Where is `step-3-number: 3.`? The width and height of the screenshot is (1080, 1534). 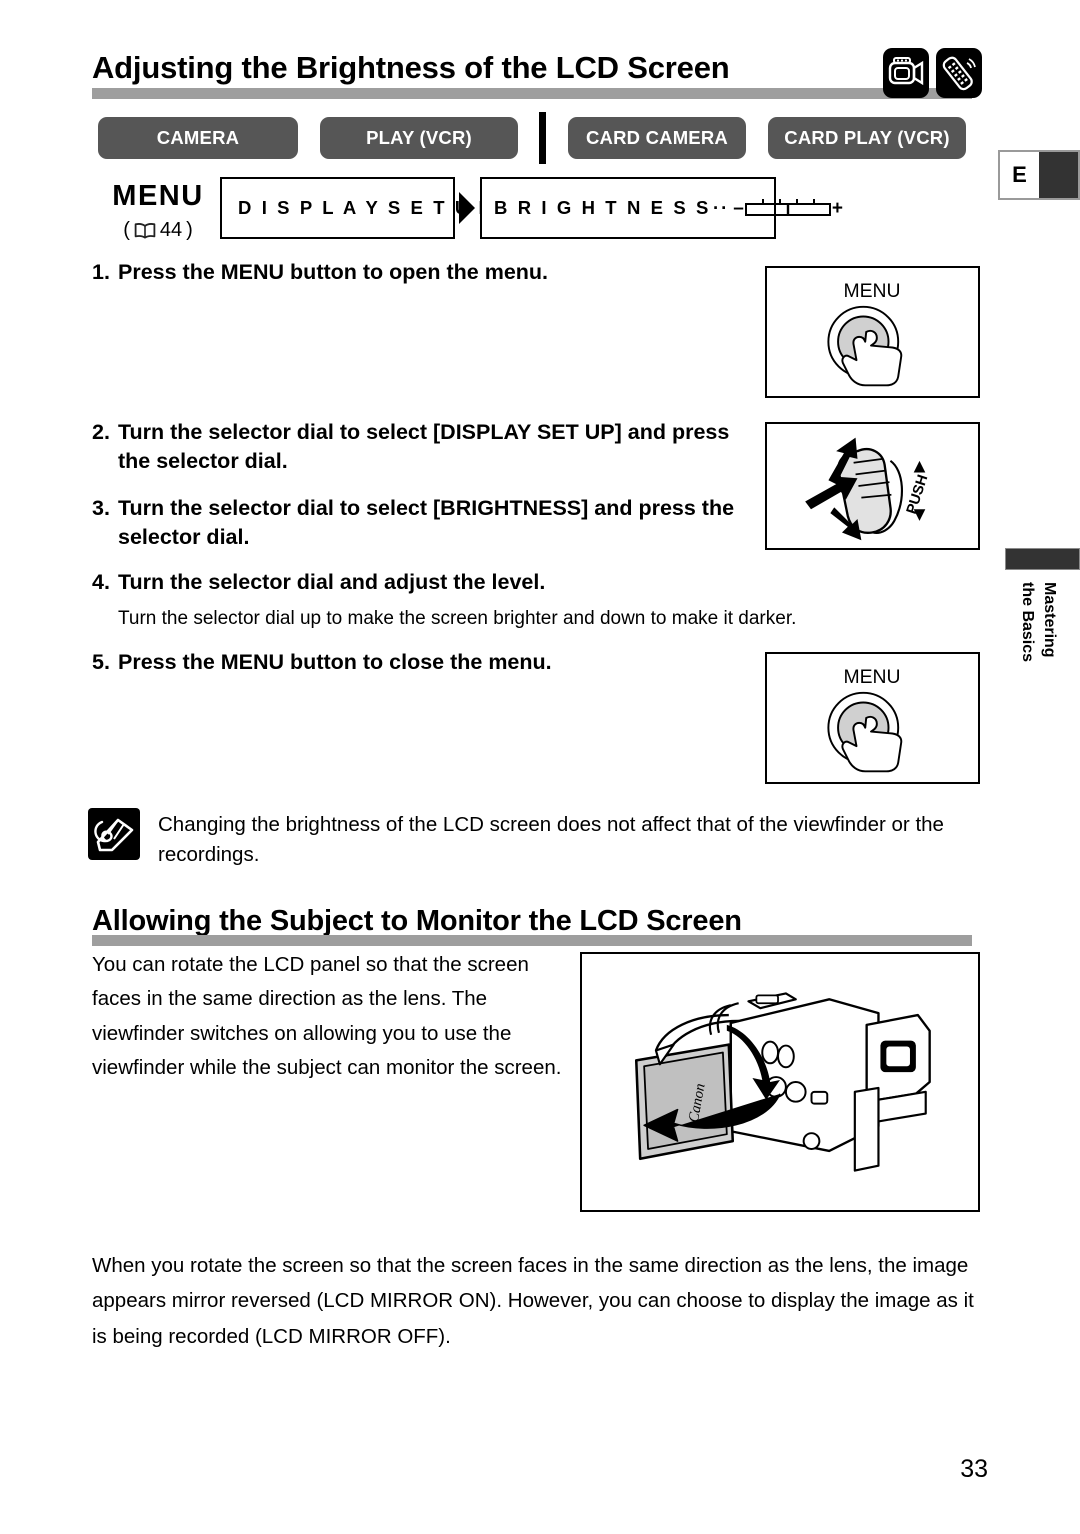
step-3-number: 3. is located at coordinates (101, 508).